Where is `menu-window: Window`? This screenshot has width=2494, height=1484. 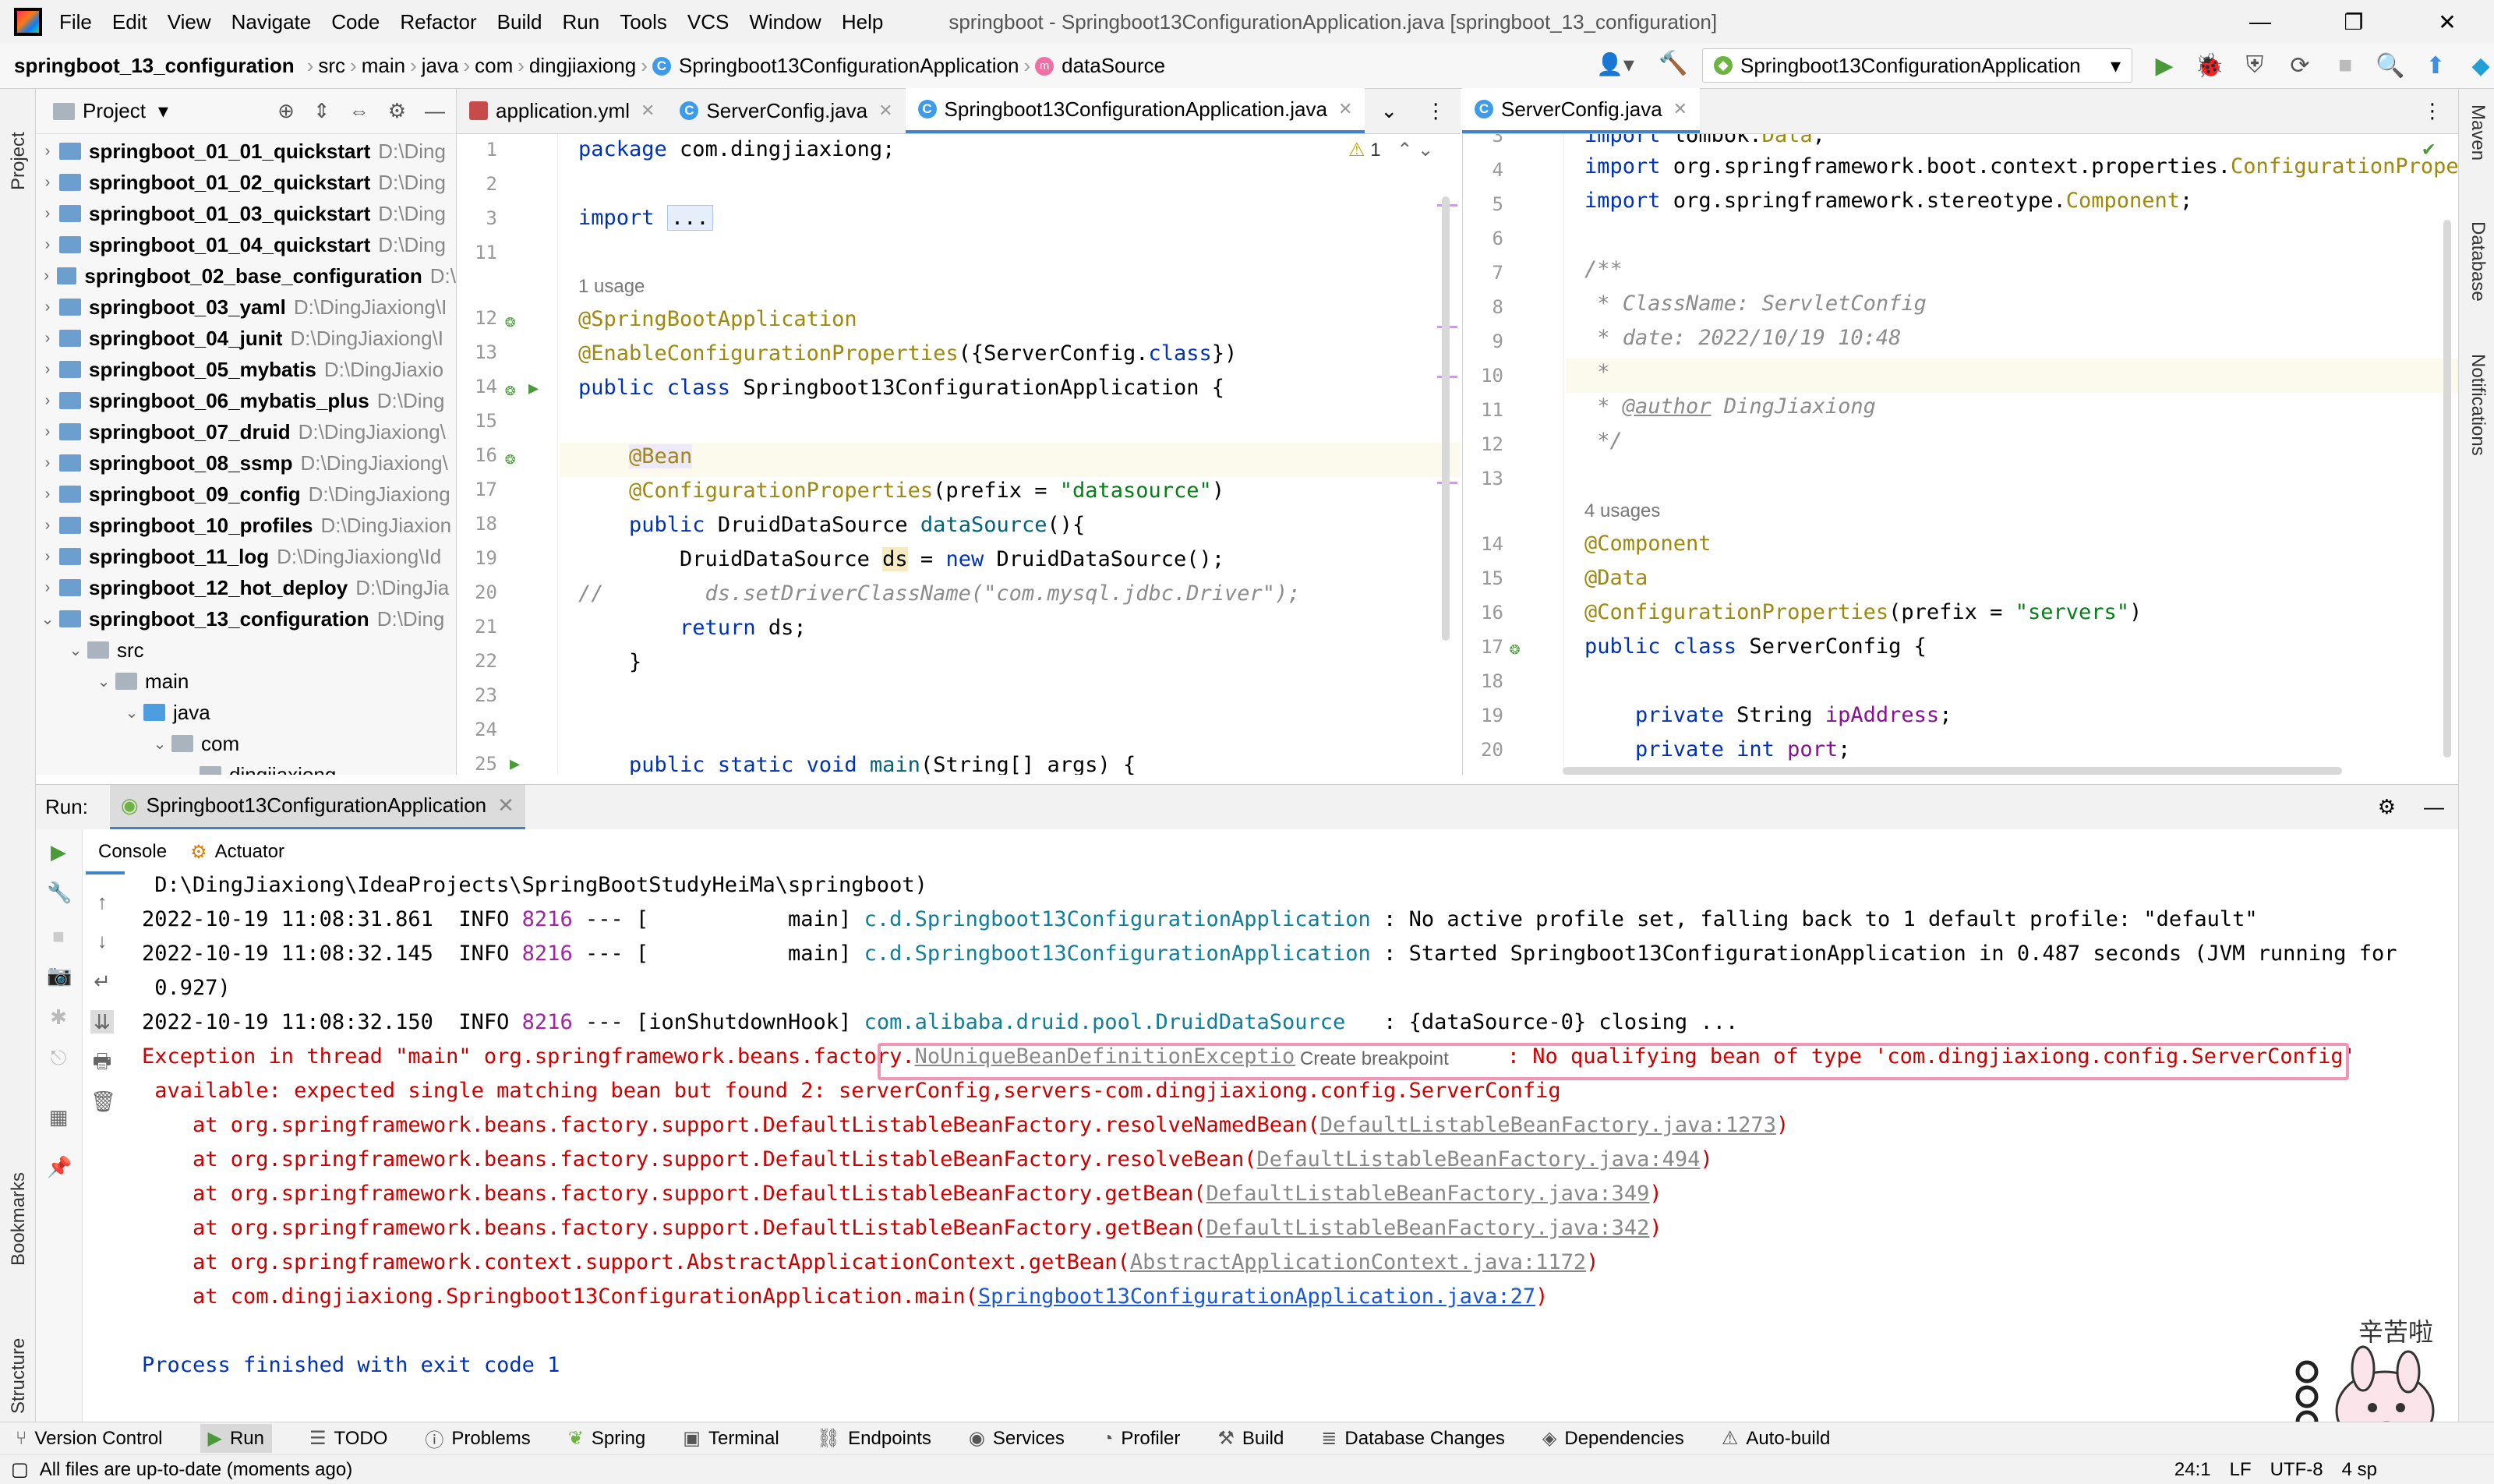 menu-window: Window is located at coordinates (785, 22).